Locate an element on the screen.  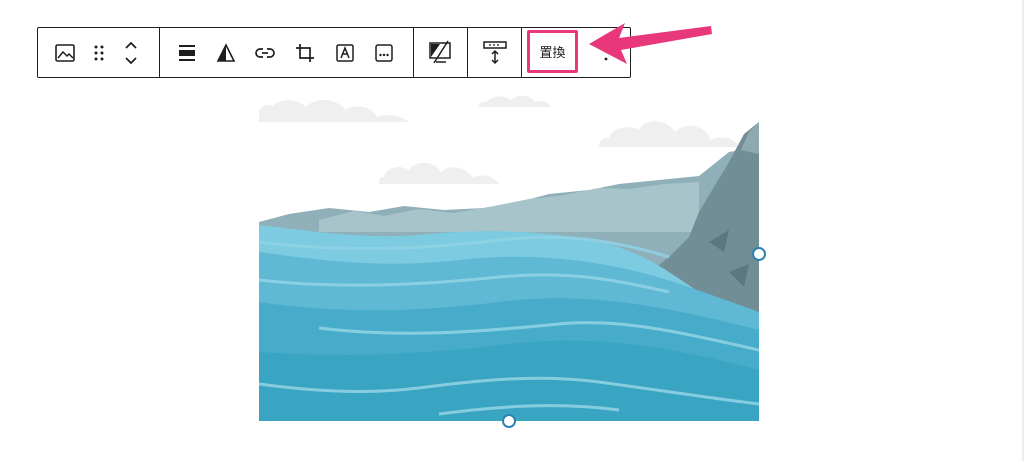
align-button is located at coordinates (187, 53).